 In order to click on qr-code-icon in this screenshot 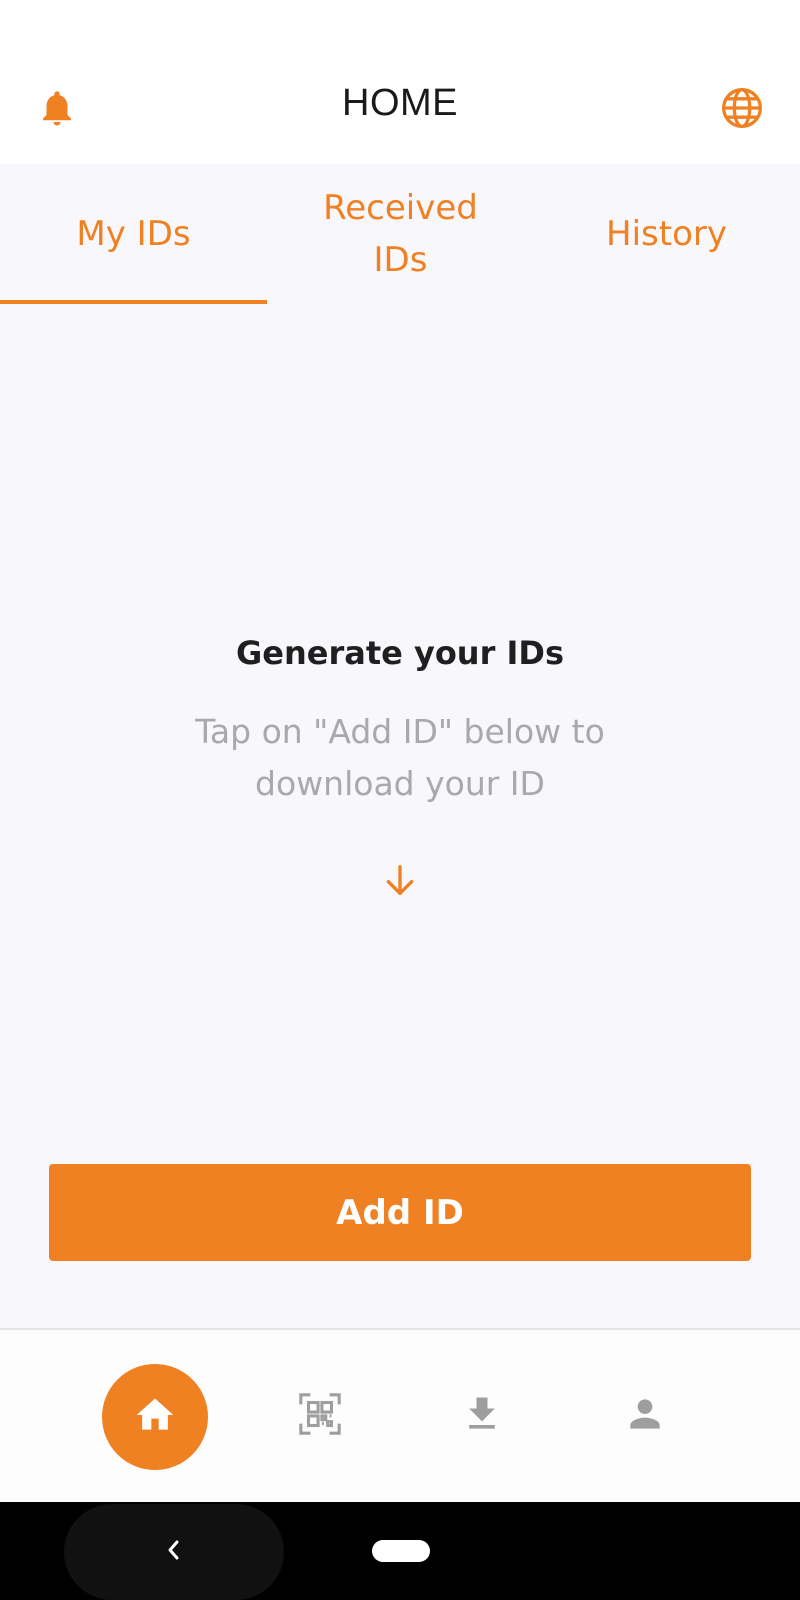, I will do `click(320, 1416)`.